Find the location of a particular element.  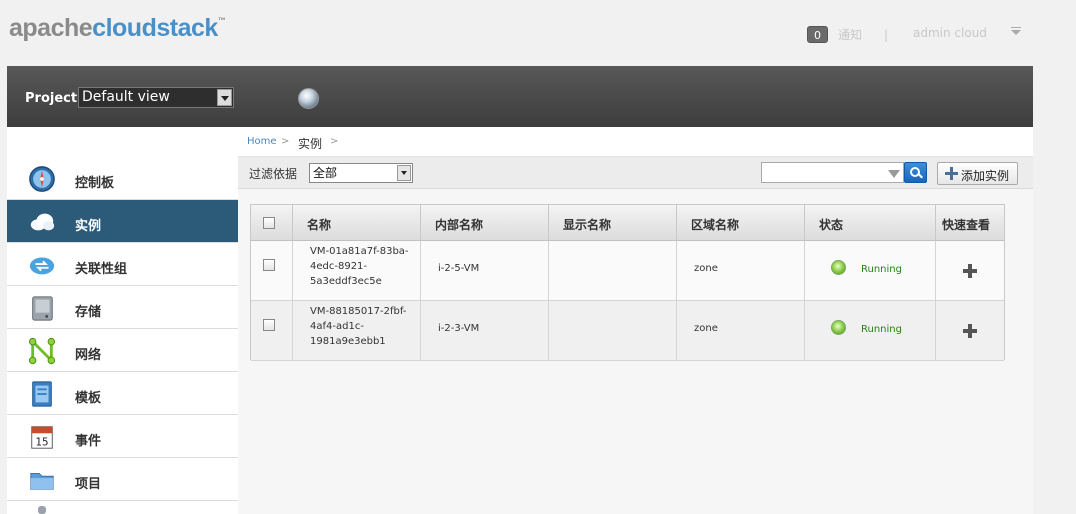

add-instance-label: 添加实例 is located at coordinates (985, 176).